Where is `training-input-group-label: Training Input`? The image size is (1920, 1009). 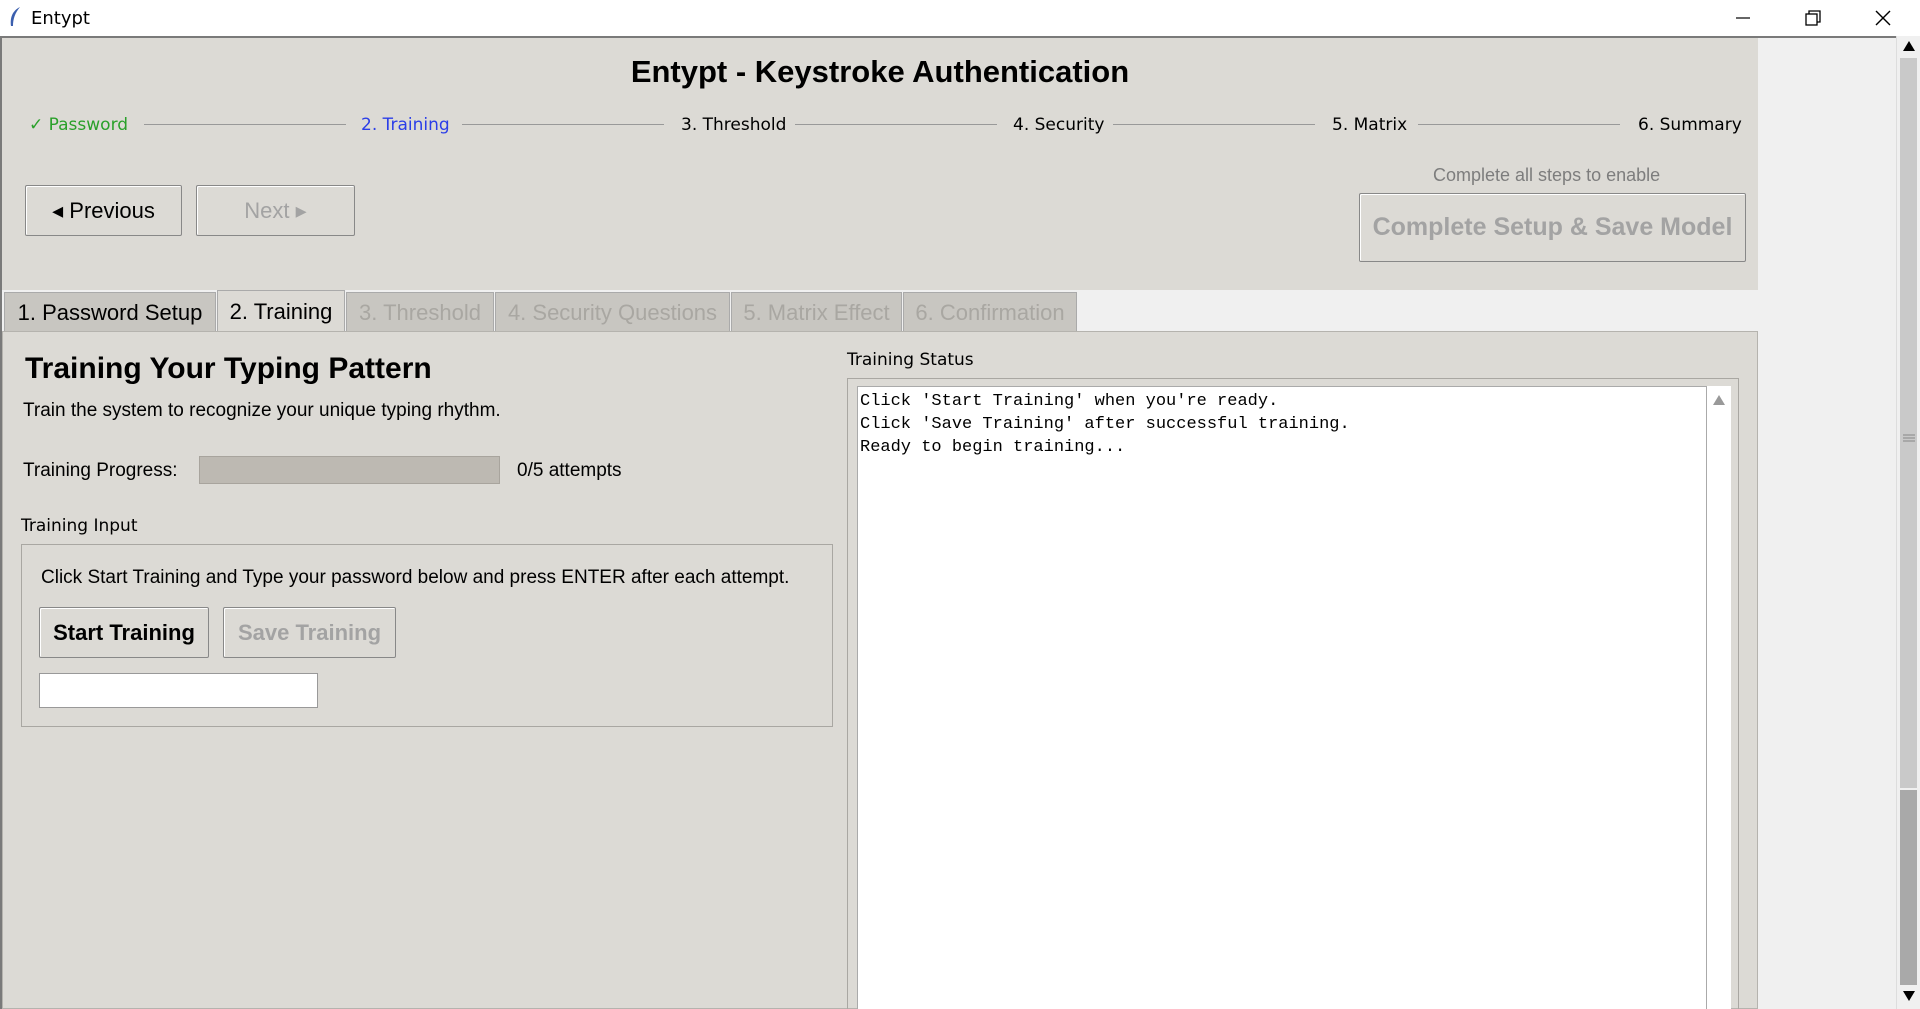 training-input-group-label: Training Input is located at coordinates (79, 526).